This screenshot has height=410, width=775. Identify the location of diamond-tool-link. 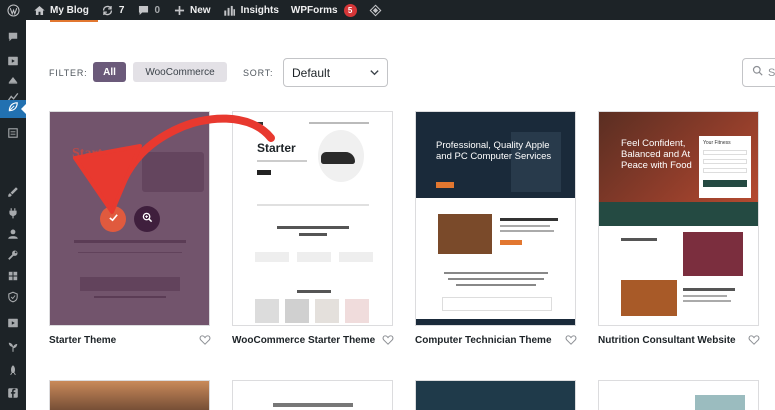
(376, 10).